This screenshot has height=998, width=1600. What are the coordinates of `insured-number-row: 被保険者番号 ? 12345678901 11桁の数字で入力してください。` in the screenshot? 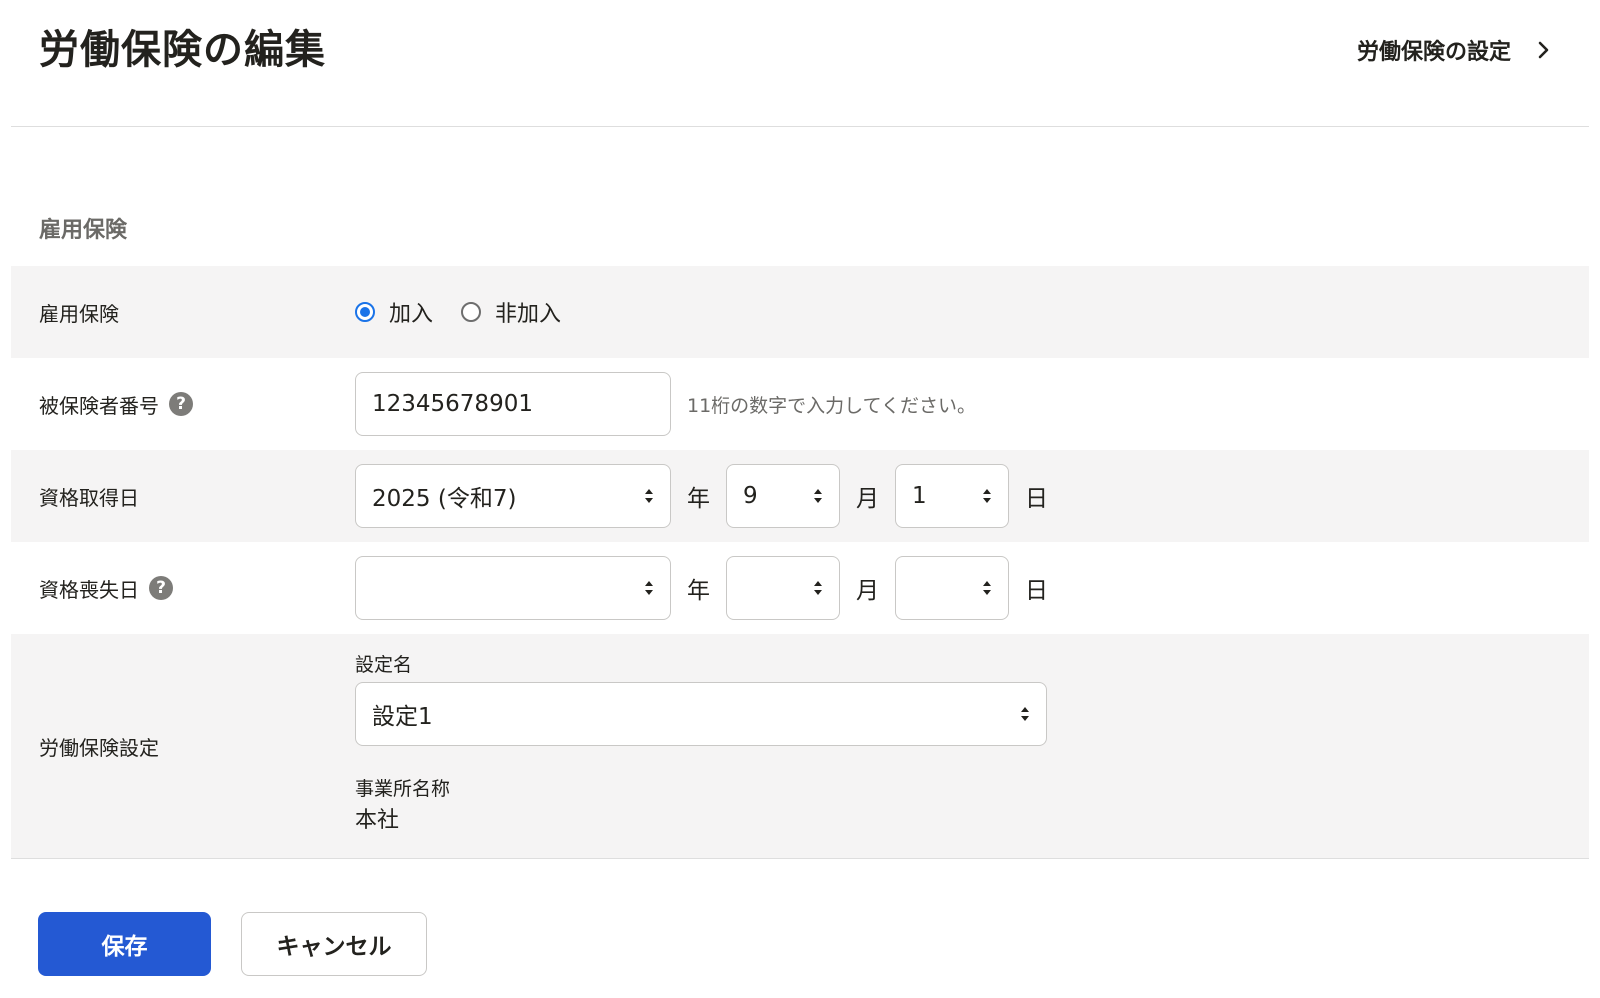 It's located at (800, 404).